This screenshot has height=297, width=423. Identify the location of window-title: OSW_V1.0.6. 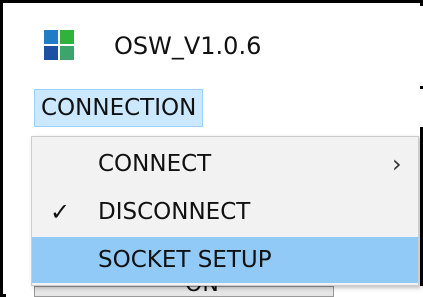
(188, 46).